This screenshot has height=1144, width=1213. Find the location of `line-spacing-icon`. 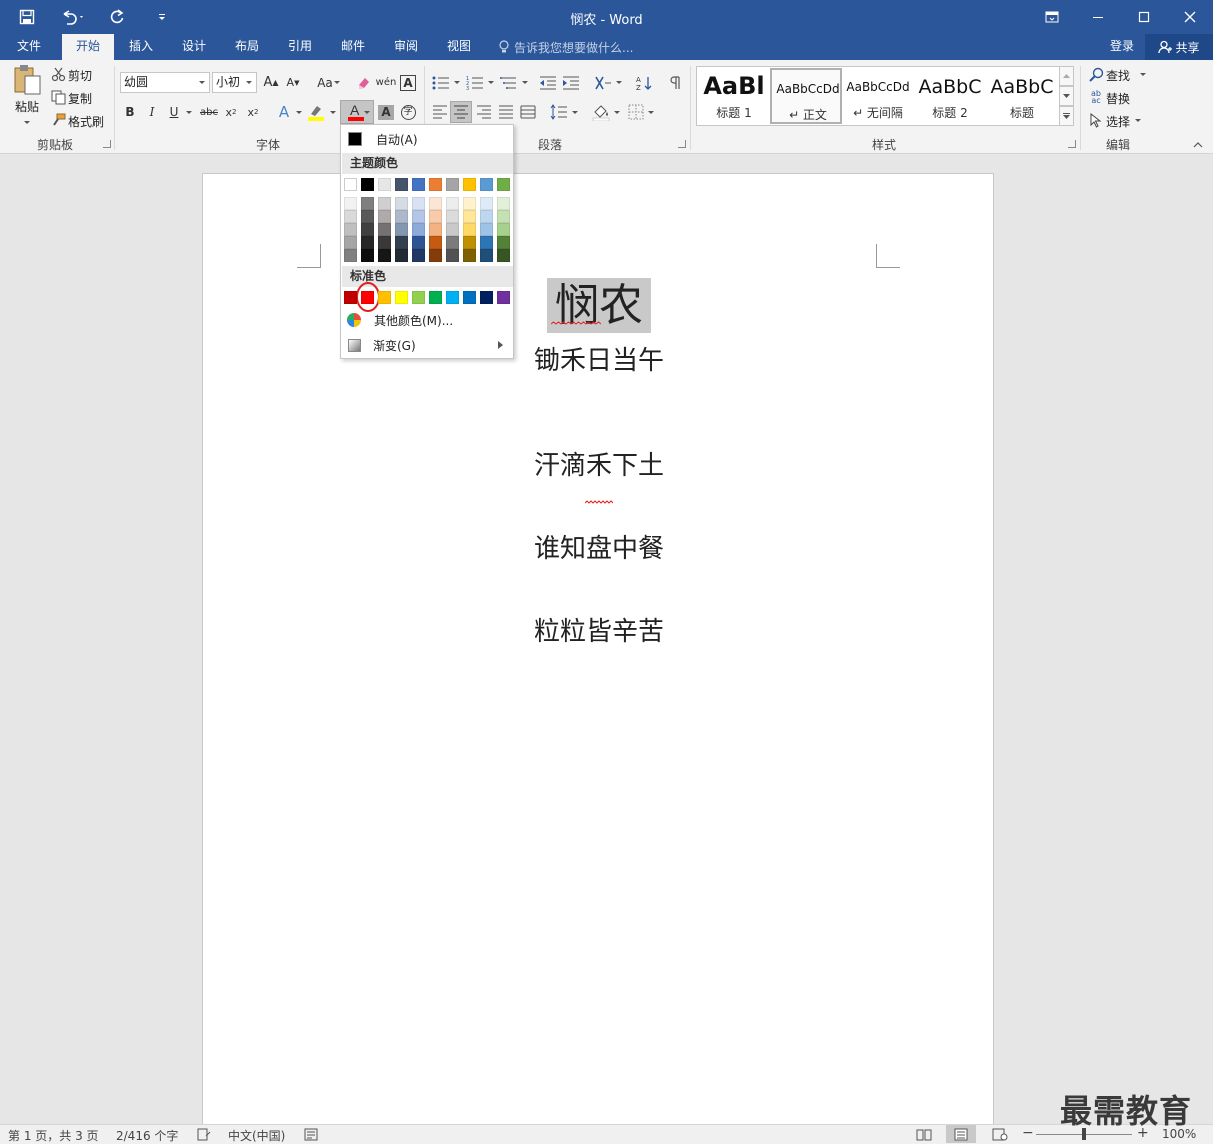

line-spacing-icon is located at coordinates (559, 112).